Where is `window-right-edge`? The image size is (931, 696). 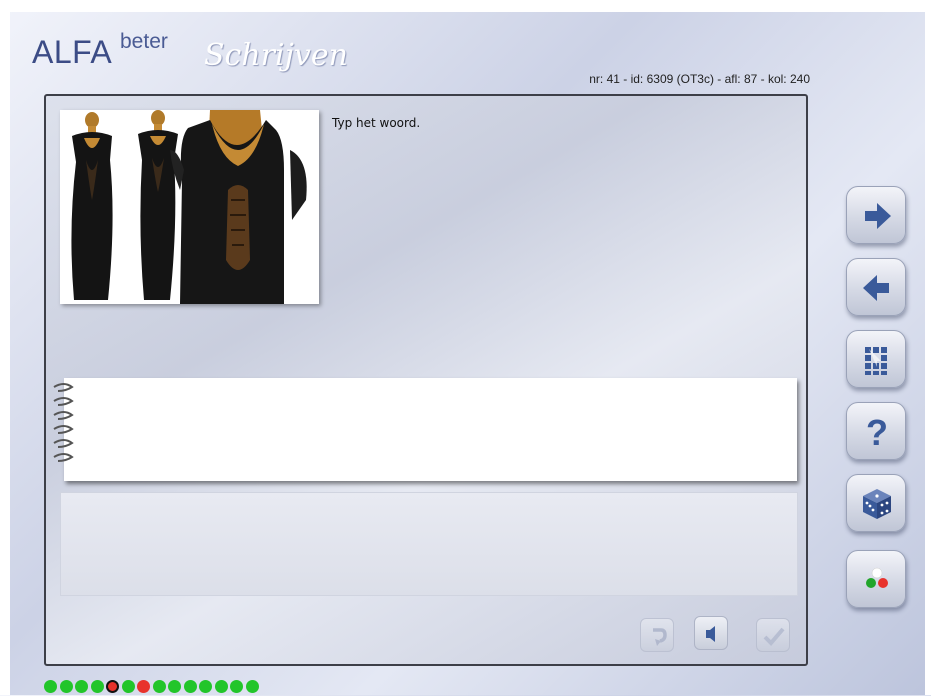 window-right-edge is located at coordinates (928, 347).